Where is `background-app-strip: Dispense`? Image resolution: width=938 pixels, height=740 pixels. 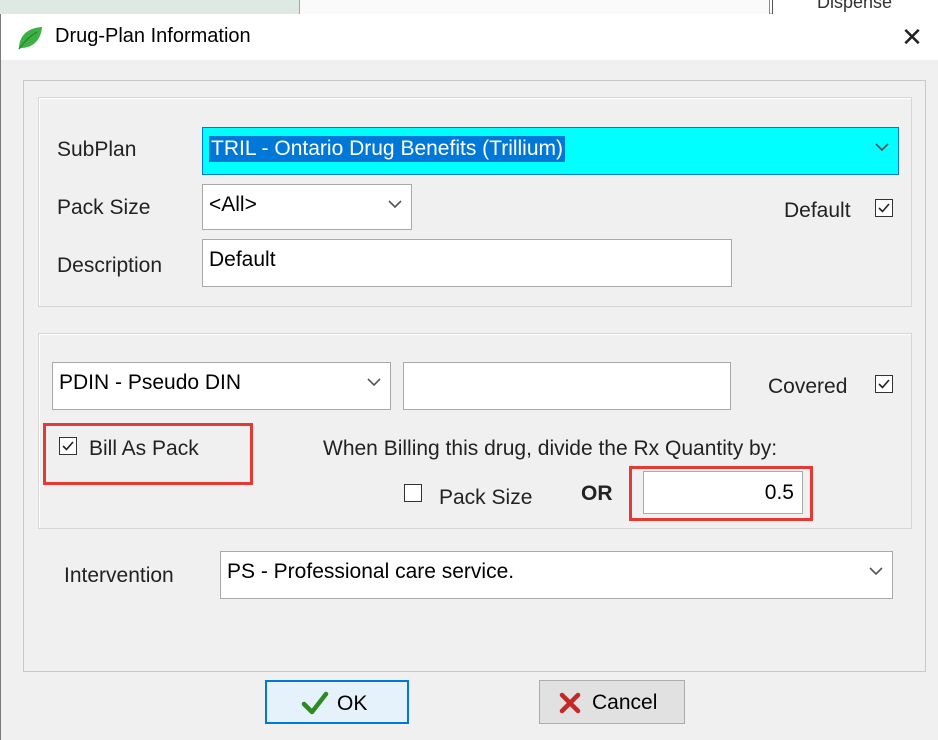
background-app-strip: Dispense is located at coordinates (469, 7).